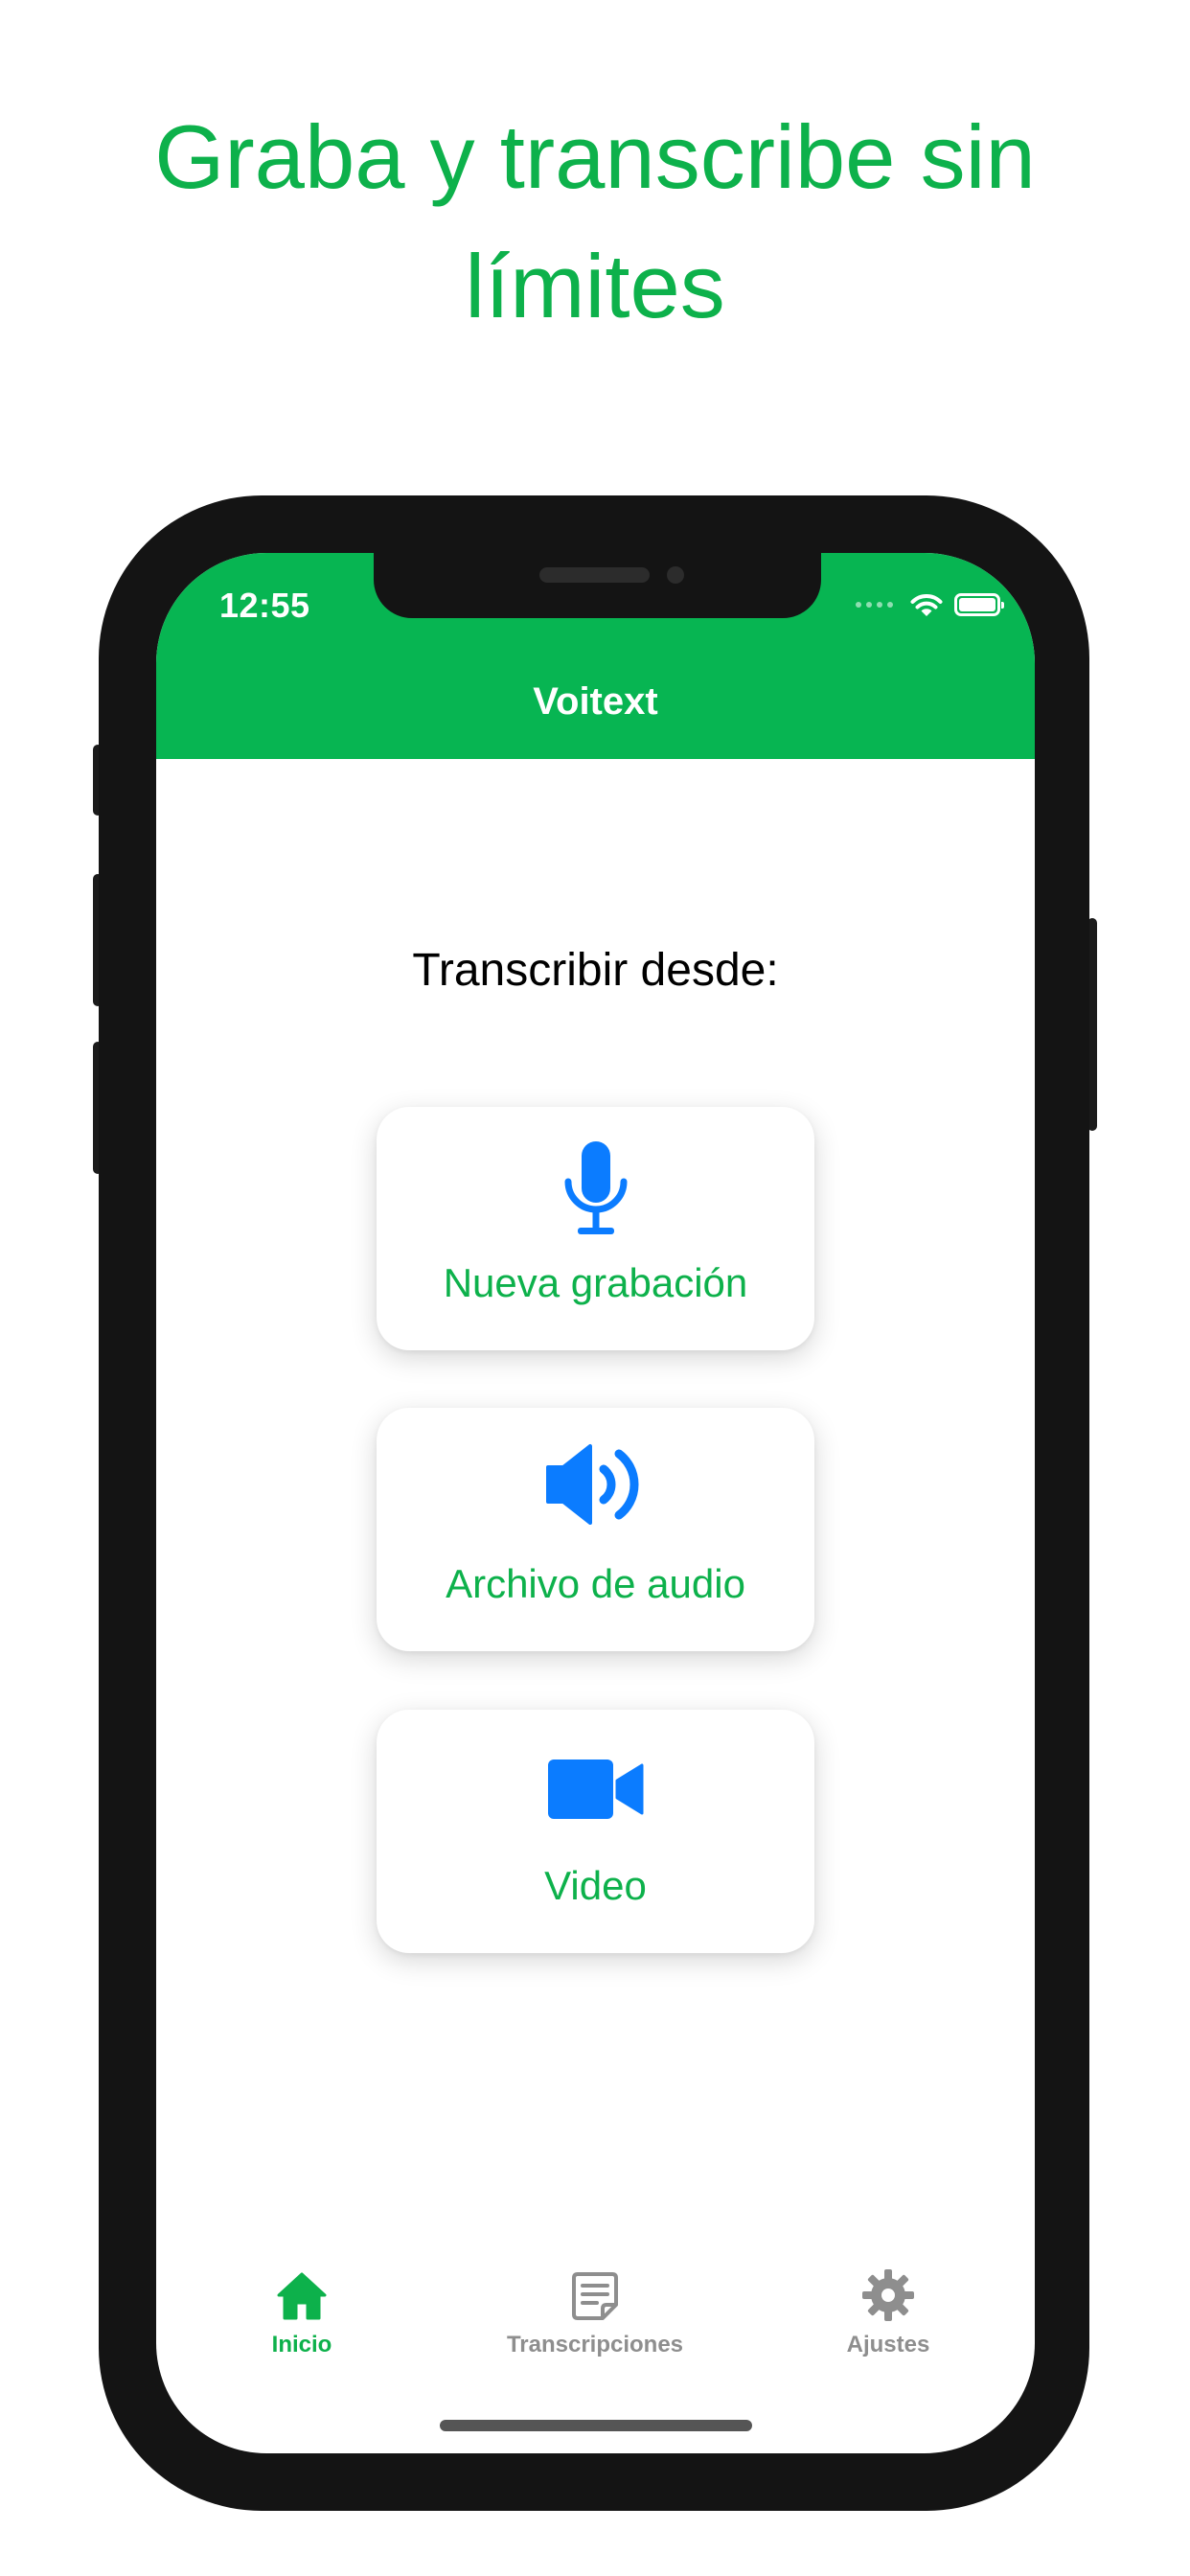  Describe the element at coordinates (596, 2425) in the screenshot. I see `home-indicator` at that location.